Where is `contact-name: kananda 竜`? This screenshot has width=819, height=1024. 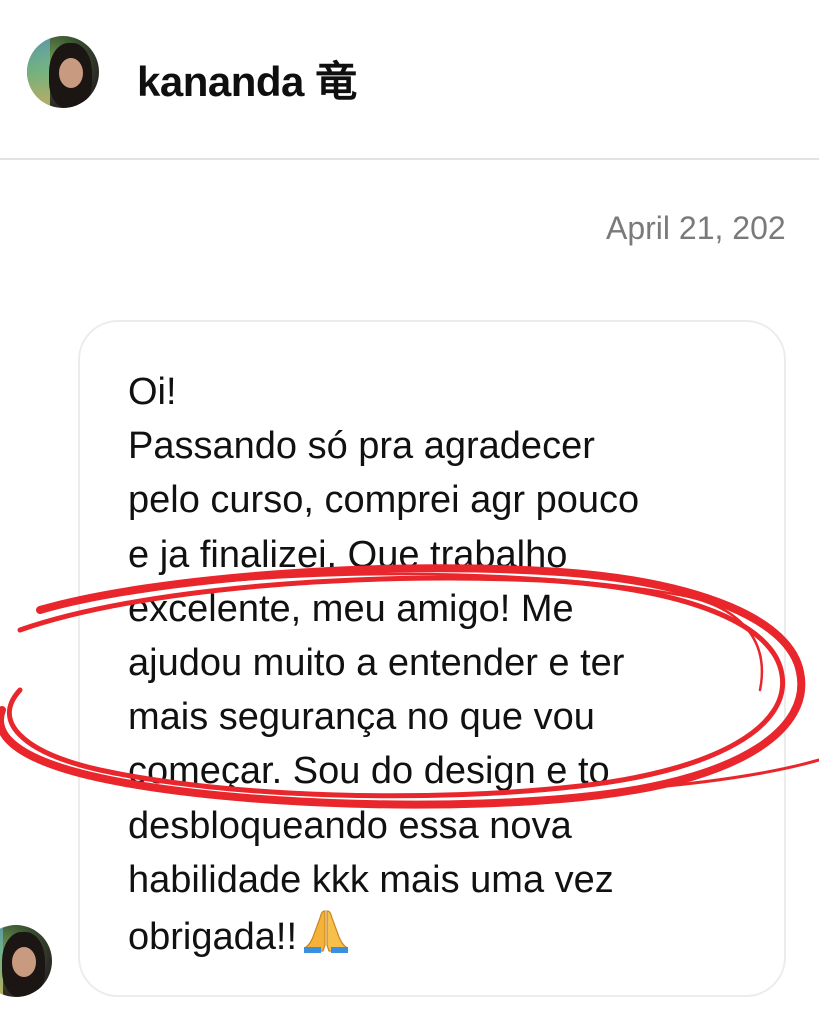
contact-name: kananda 竜 is located at coordinates (247, 78).